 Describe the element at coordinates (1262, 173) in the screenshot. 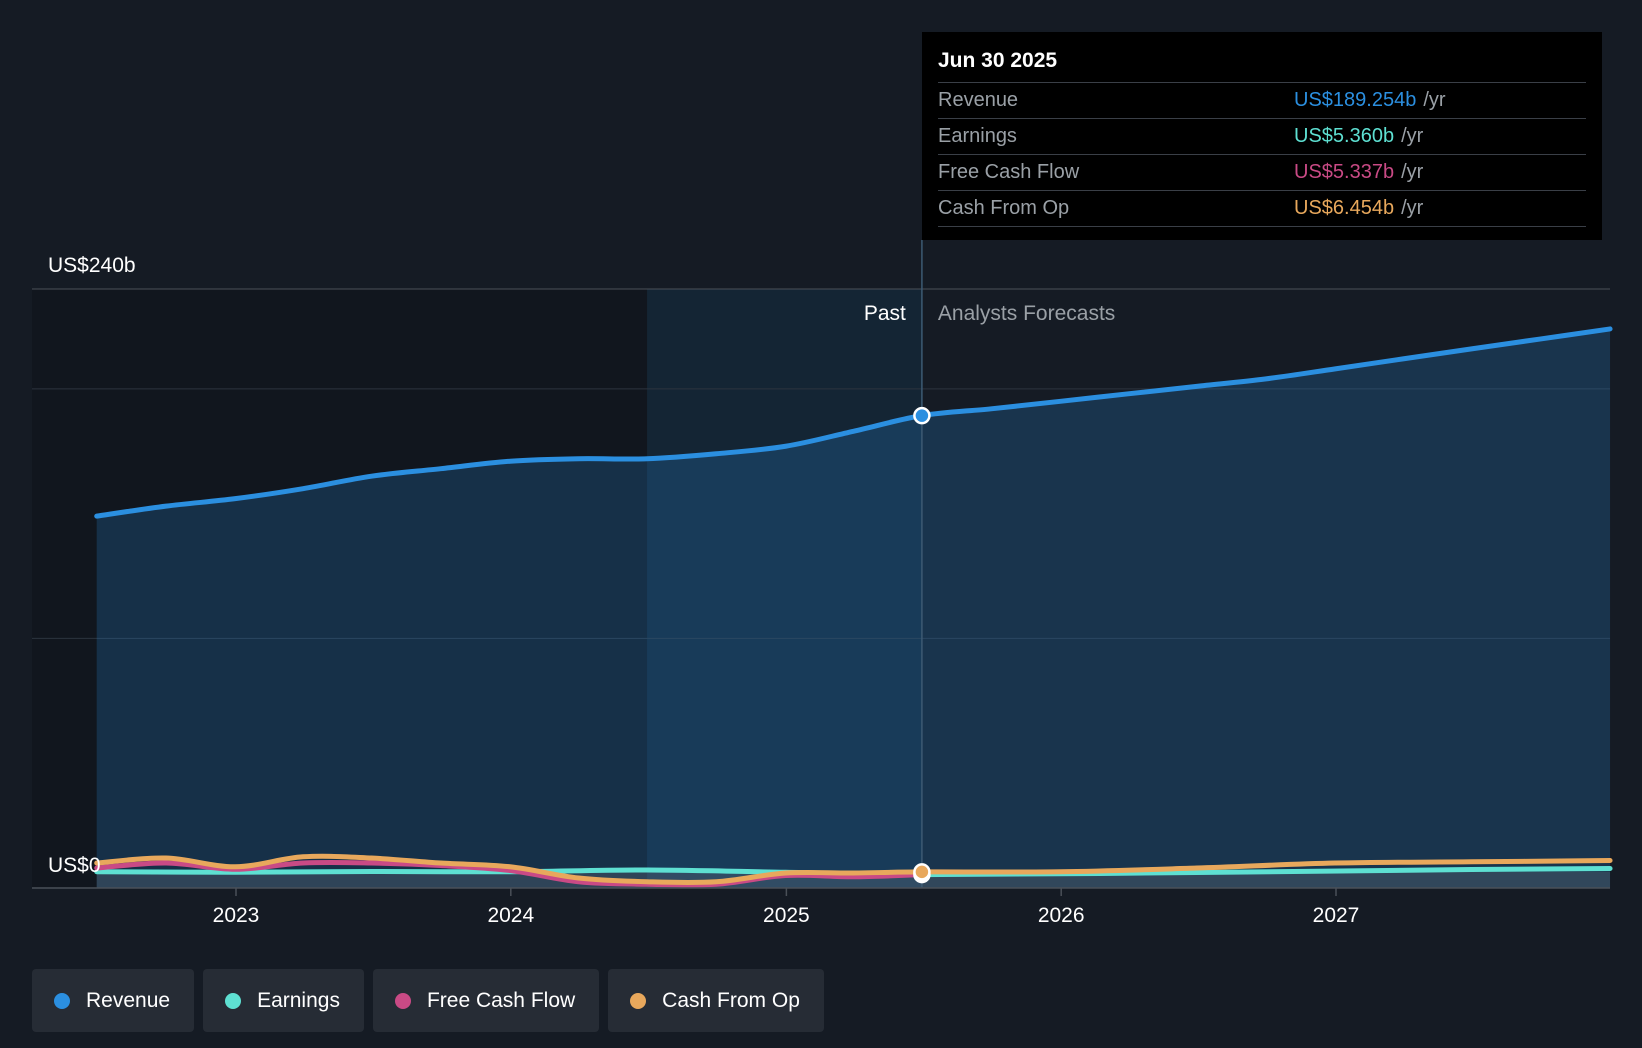

I see `tooltip-row-free-cash-flow: Free Cash Flow US$5.337b /yr` at that location.